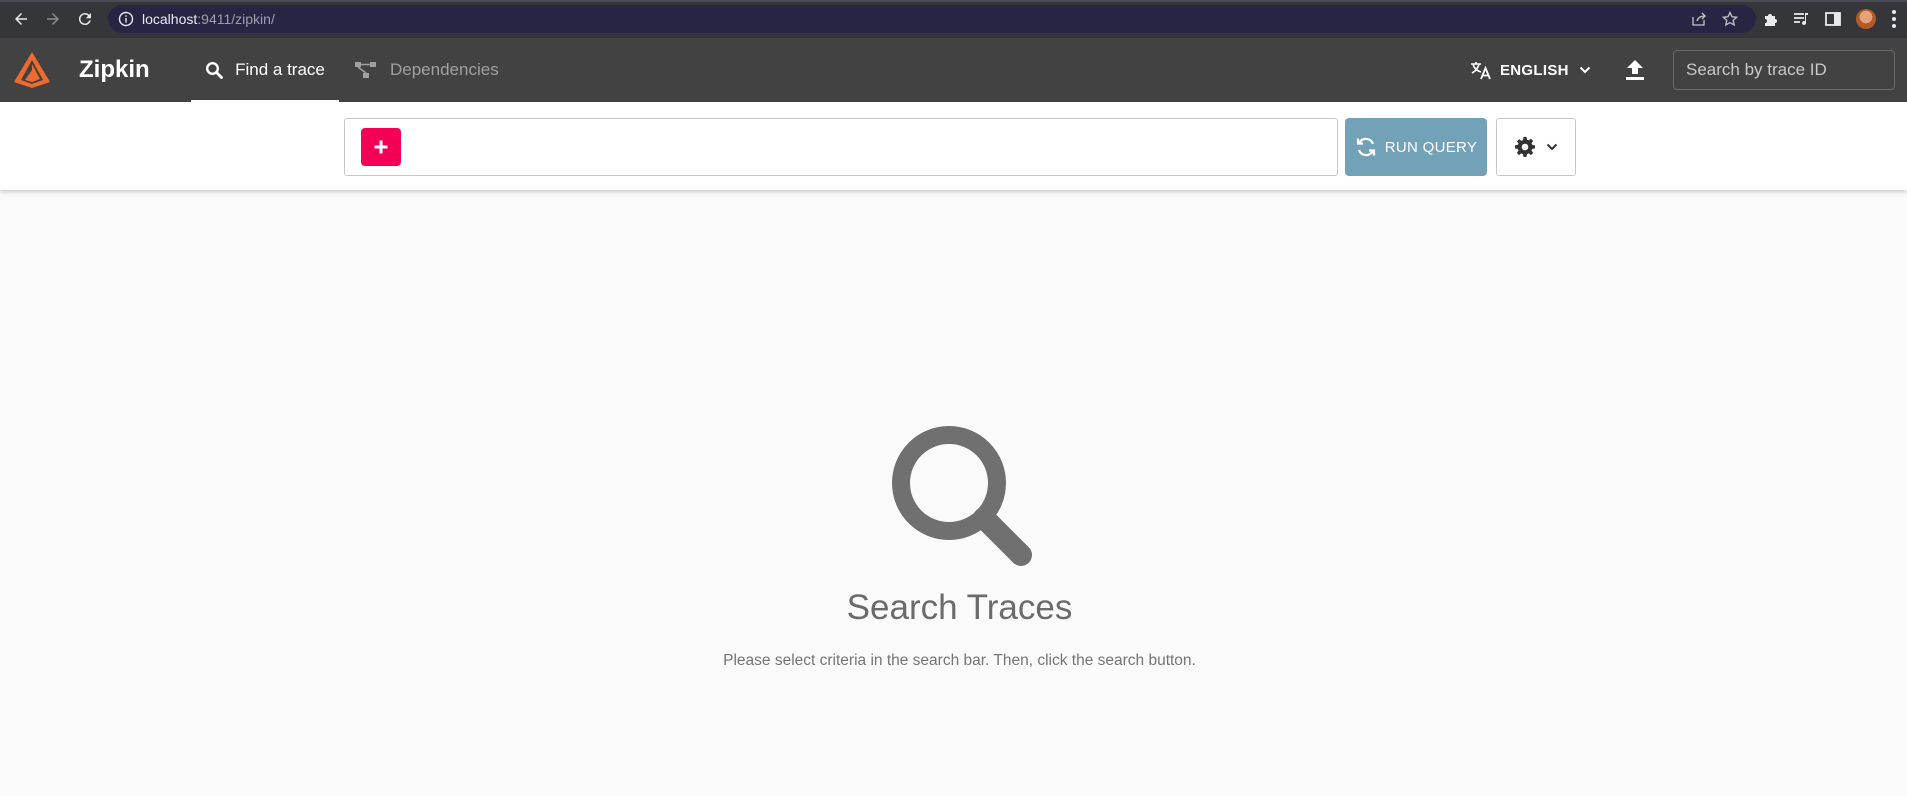  I want to click on forward-arrow-icon, so click(53, 19).